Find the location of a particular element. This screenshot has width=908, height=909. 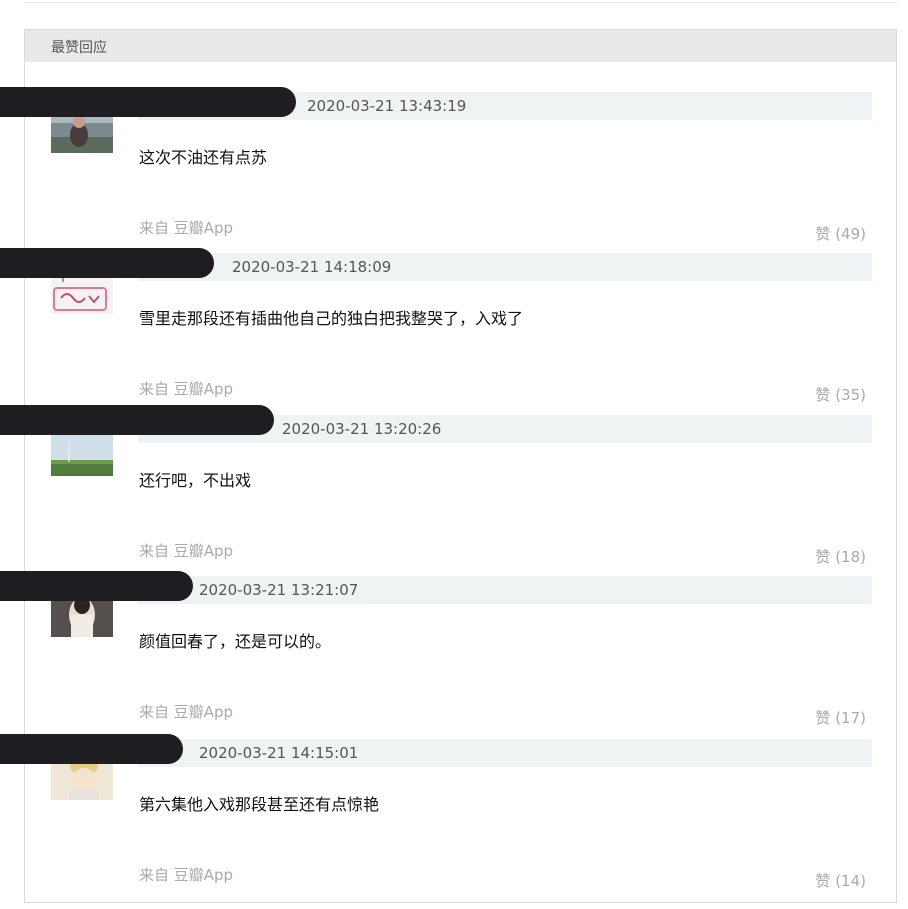

top-divider is located at coordinates (461, 2).